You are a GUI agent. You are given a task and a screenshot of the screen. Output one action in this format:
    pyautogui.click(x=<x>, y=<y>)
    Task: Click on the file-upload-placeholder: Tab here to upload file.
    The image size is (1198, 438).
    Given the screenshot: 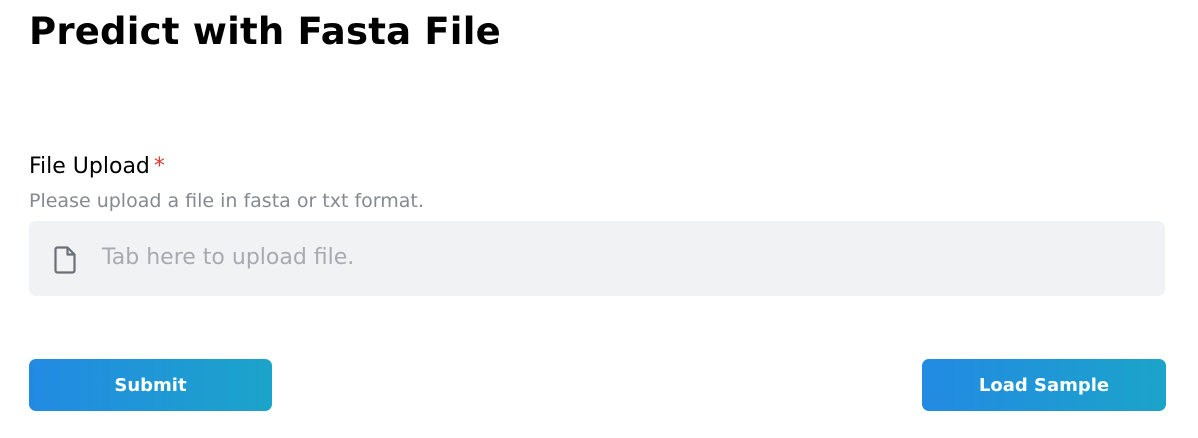 What is the action you would take?
    pyautogui.click(x=228, y=257)
    